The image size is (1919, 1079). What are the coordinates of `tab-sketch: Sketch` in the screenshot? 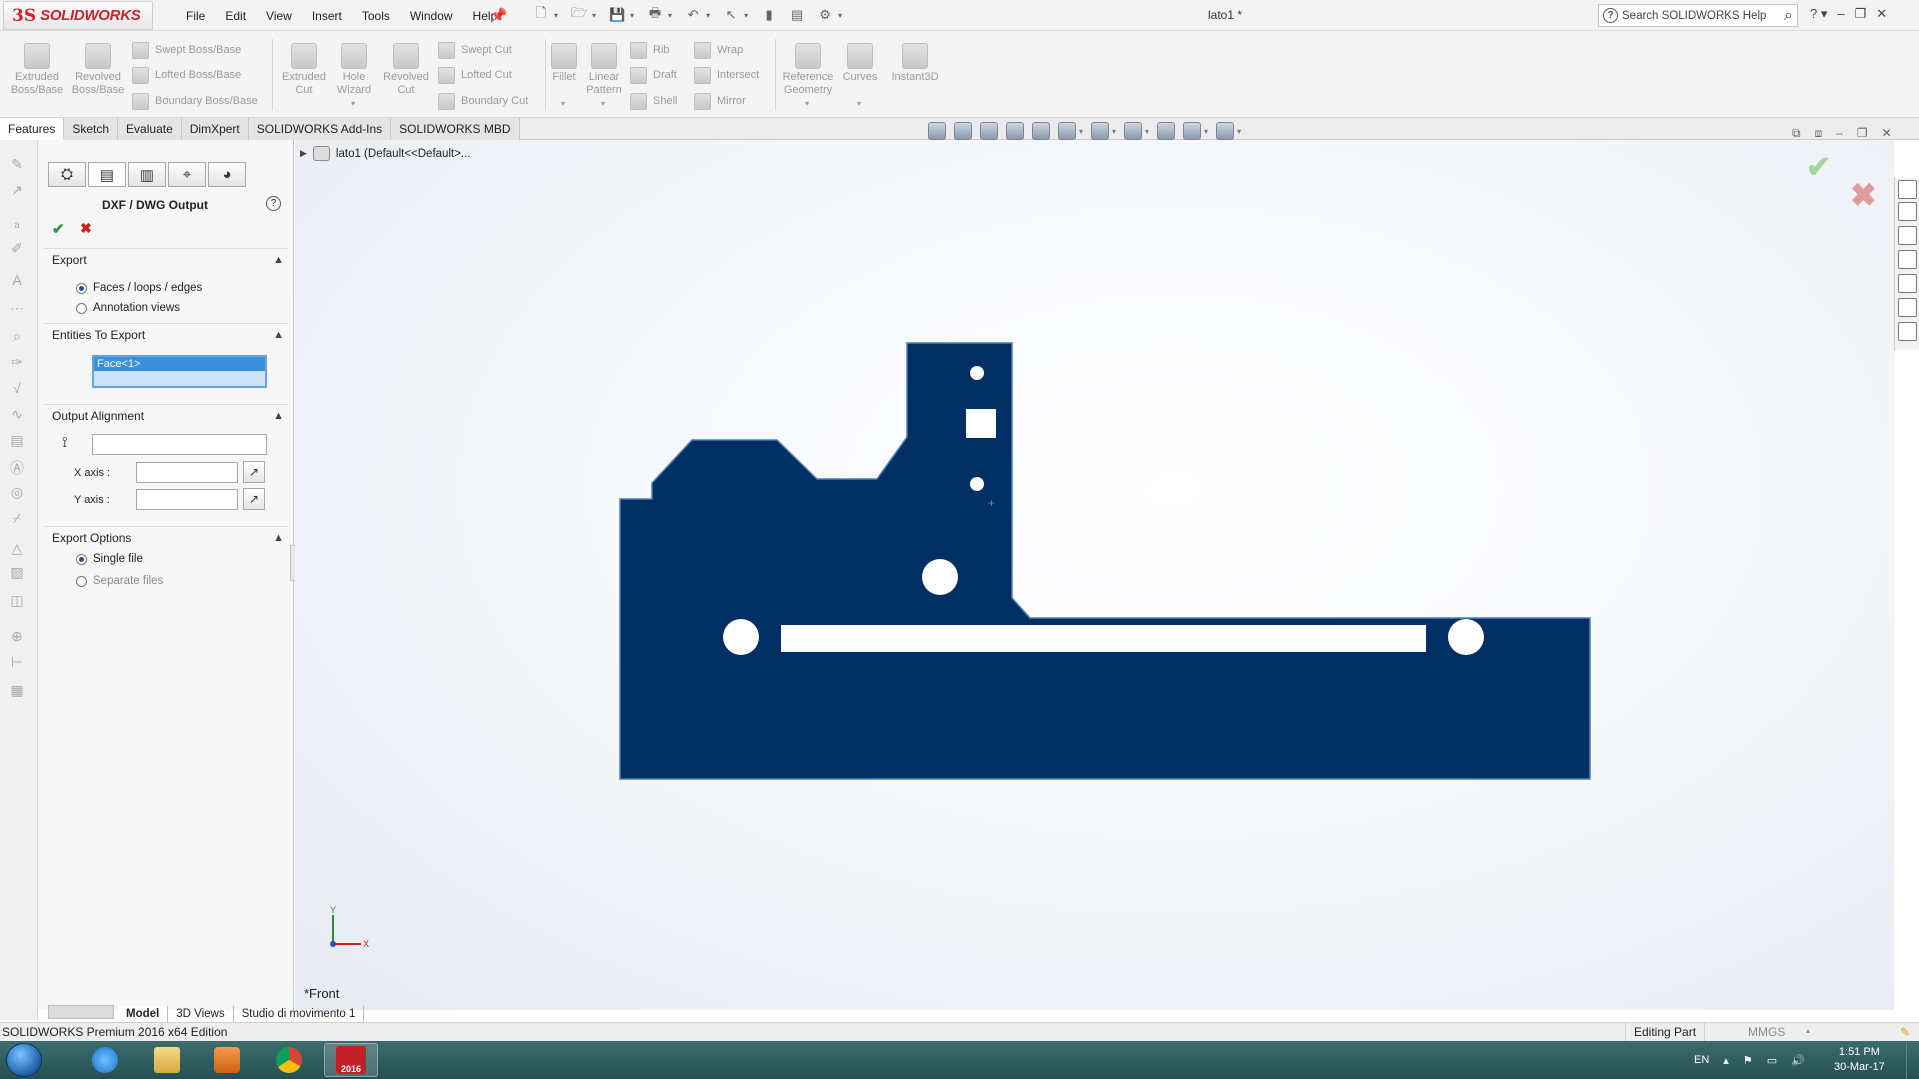 It's located at (91, 129).